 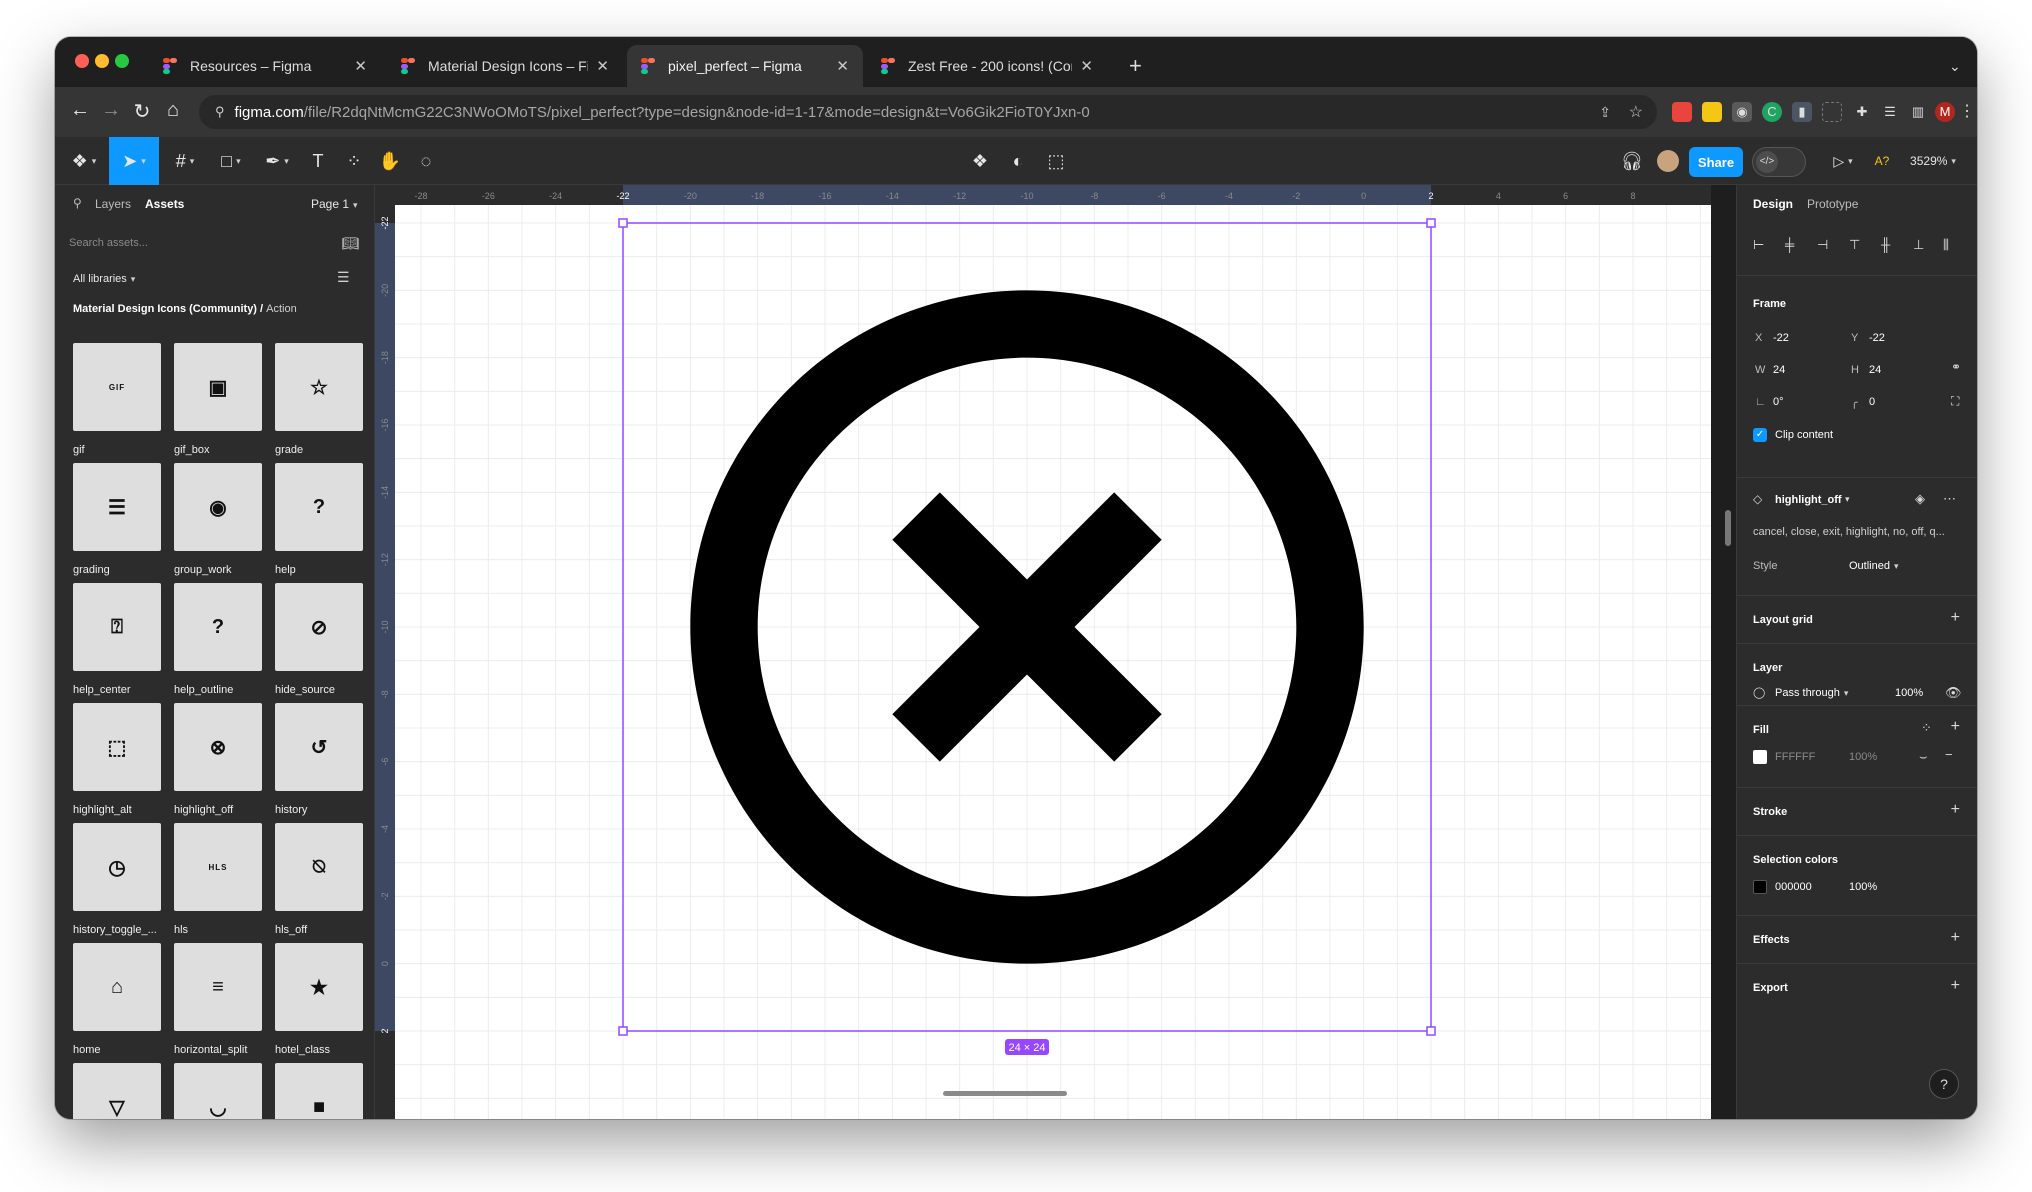 I want to click on asset-tile: ▽, so click(x=119, y=1091).